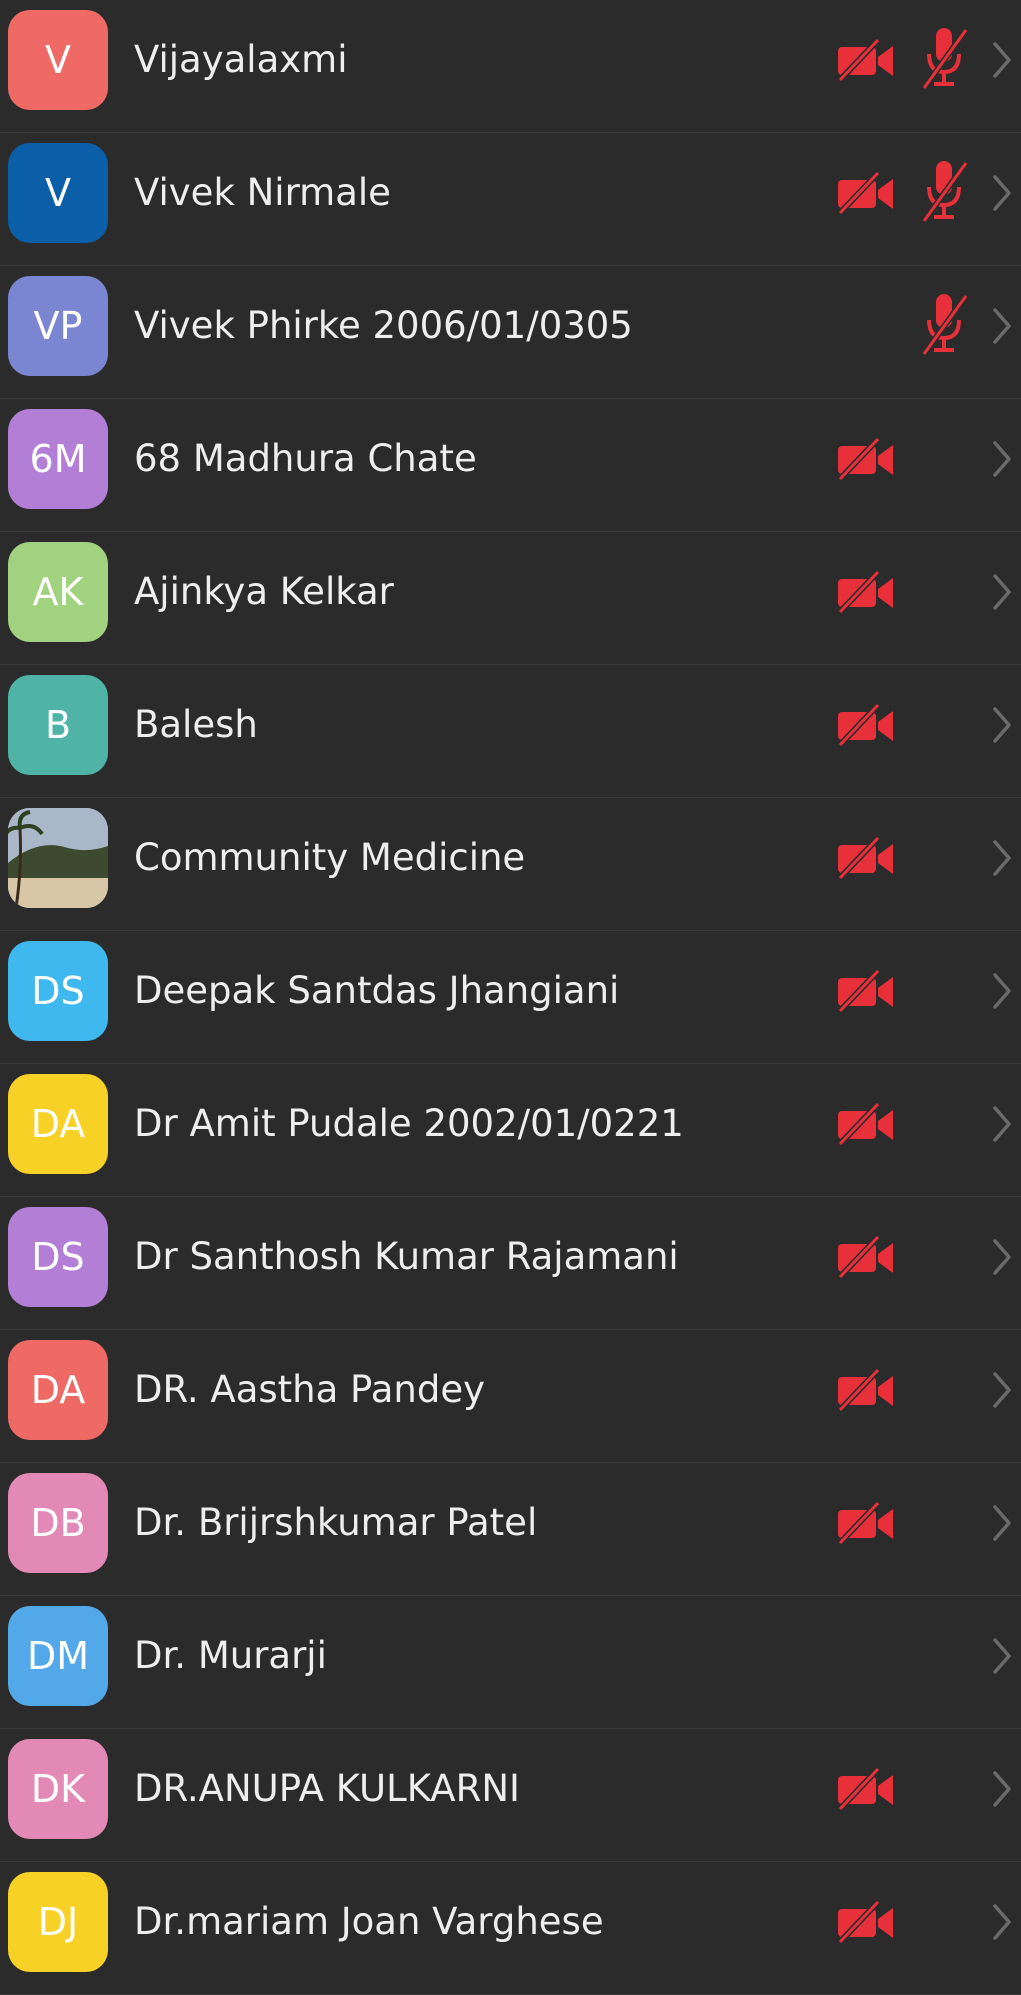 The height and width of the screenshot is (1995, 1021). I want to click on participant-row: 6M 68 Madhura Chate, so click(510, 465).